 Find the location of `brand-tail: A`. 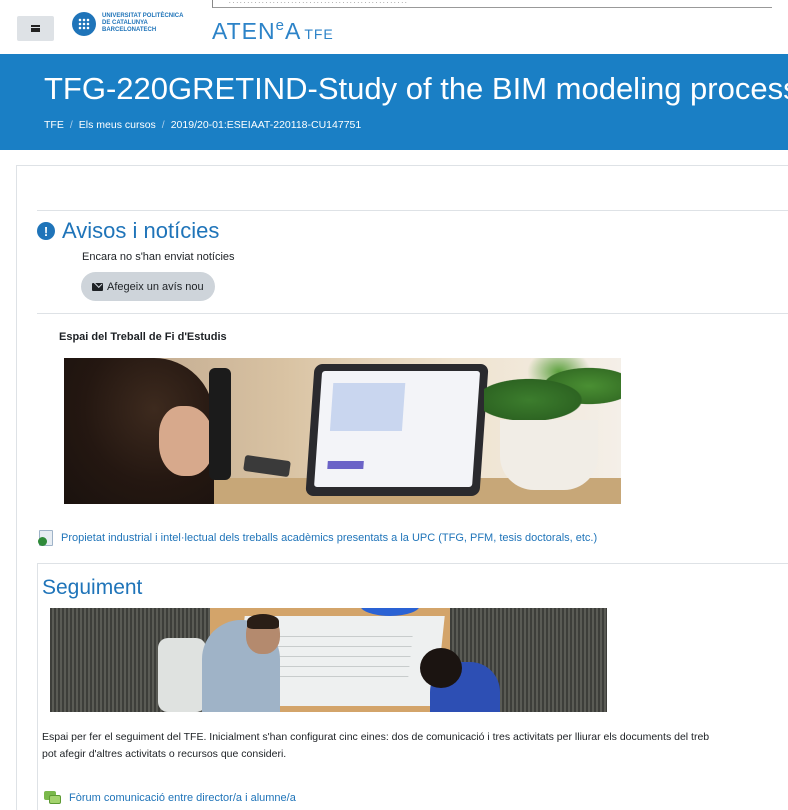

brand-tail: A is located at coordinates (293, 31).